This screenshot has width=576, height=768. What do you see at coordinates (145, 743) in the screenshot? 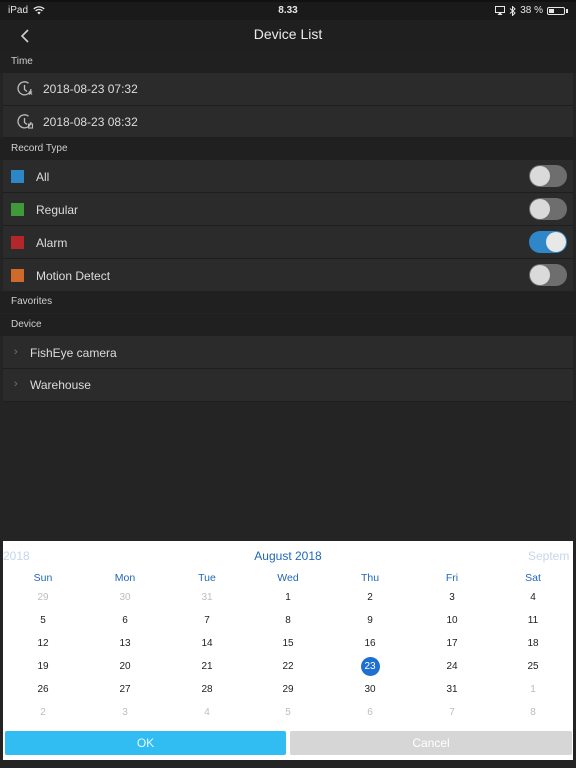
I see `ok-button: OK` at bounding box center [145, 743].